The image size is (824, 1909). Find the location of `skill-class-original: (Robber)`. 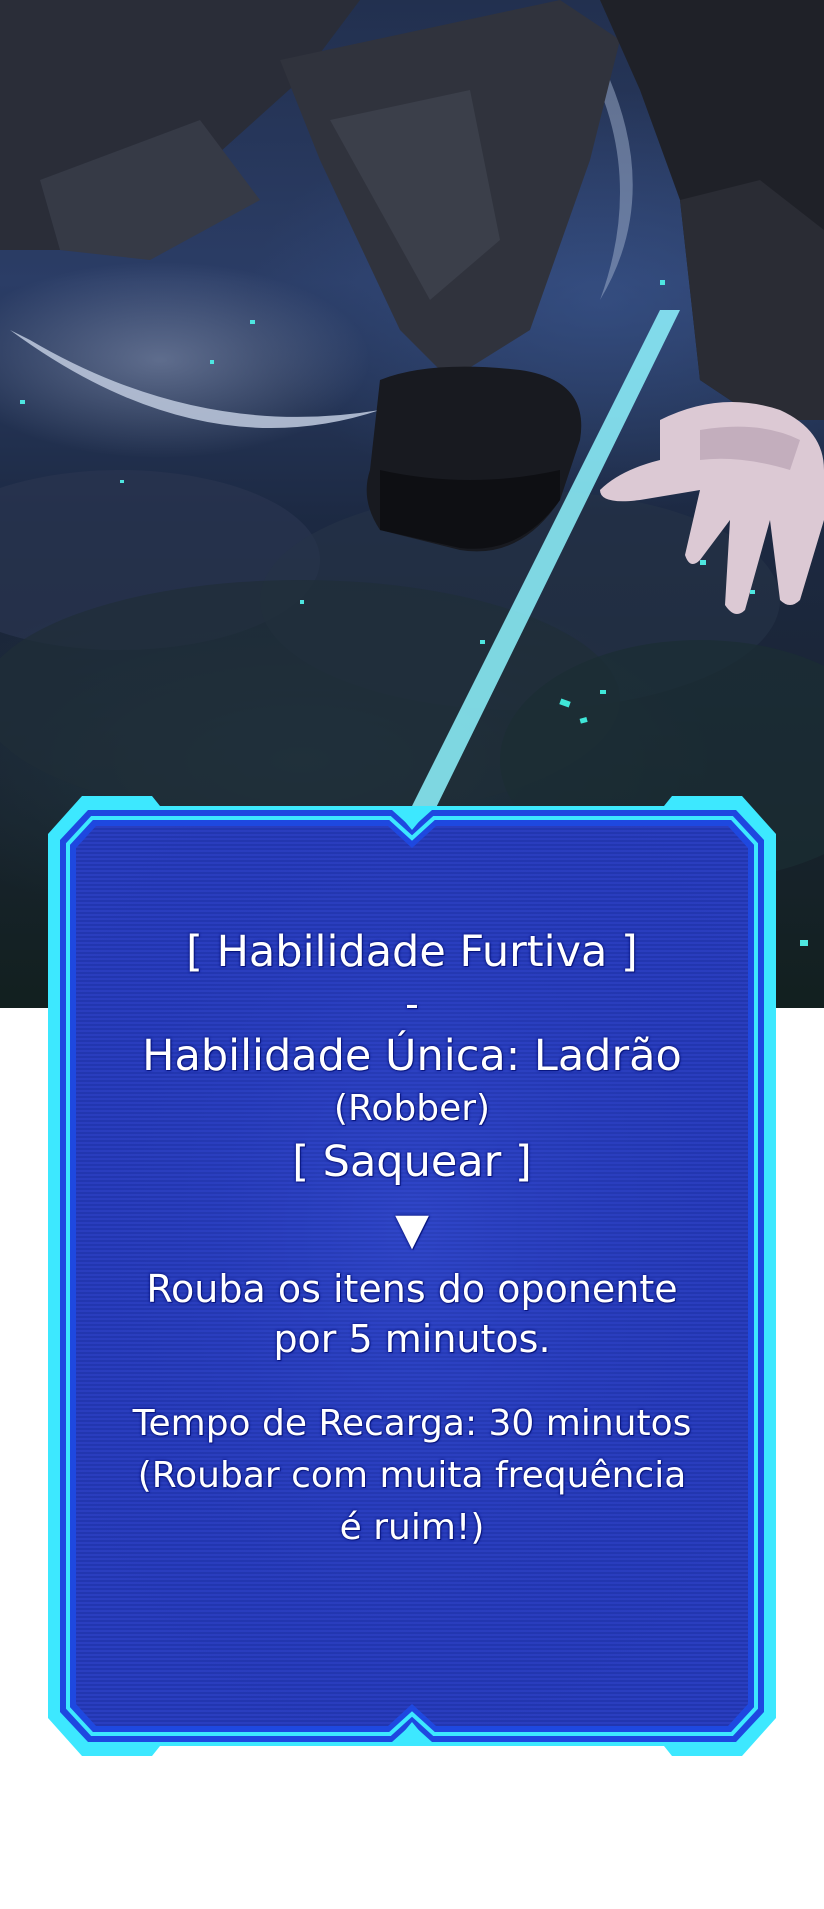

skill-class-original: (Robber) is located at coordinates (412, 1108).